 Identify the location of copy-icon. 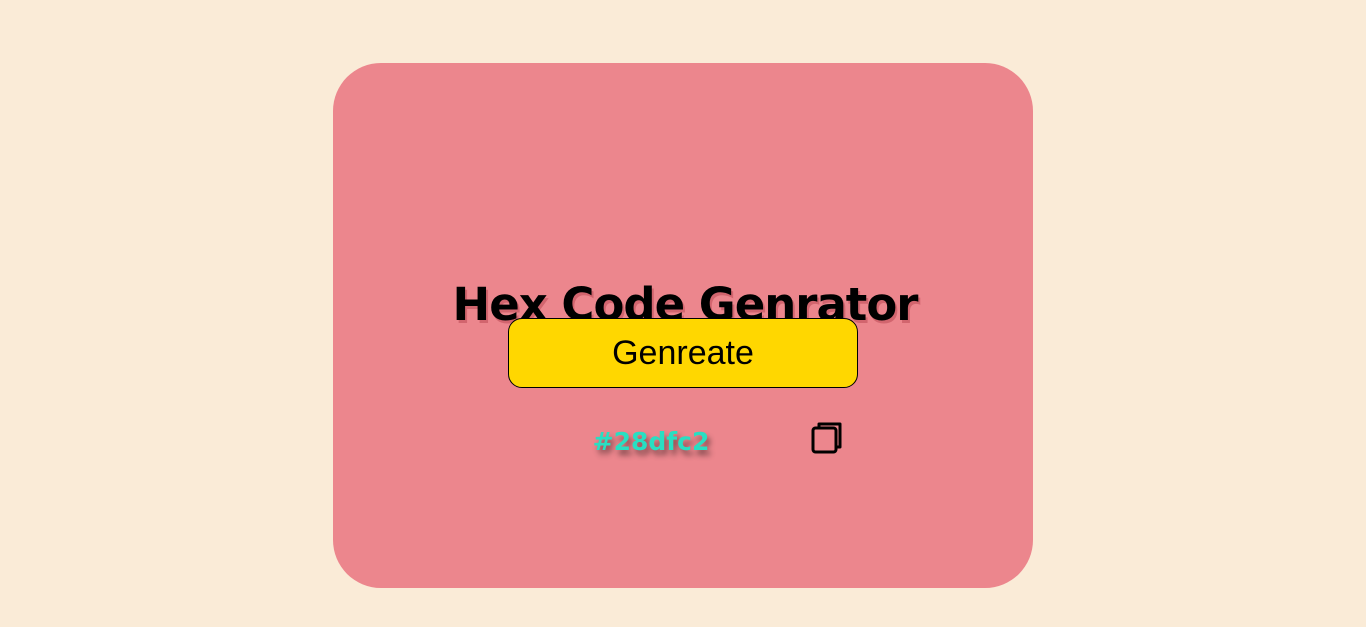
(827, 438).